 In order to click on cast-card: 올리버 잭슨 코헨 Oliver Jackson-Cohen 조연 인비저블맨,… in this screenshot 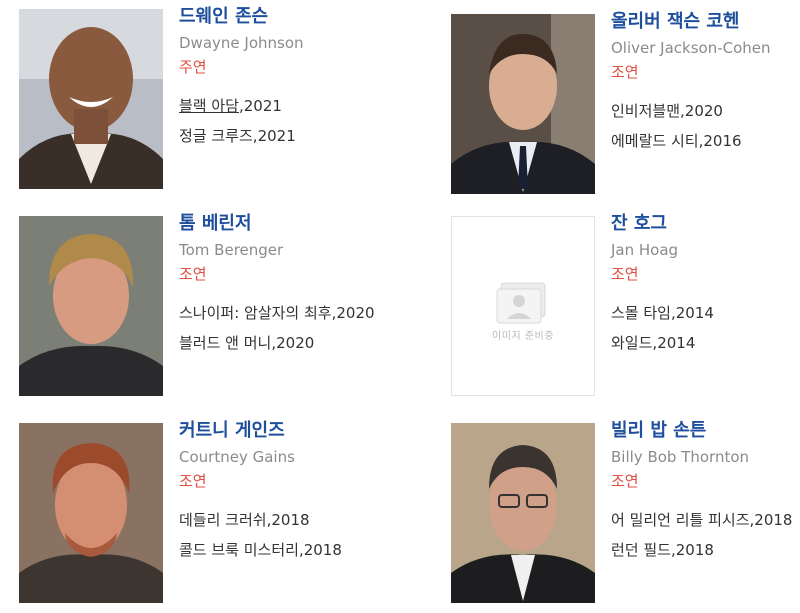, I will do `click(625, 107)`.